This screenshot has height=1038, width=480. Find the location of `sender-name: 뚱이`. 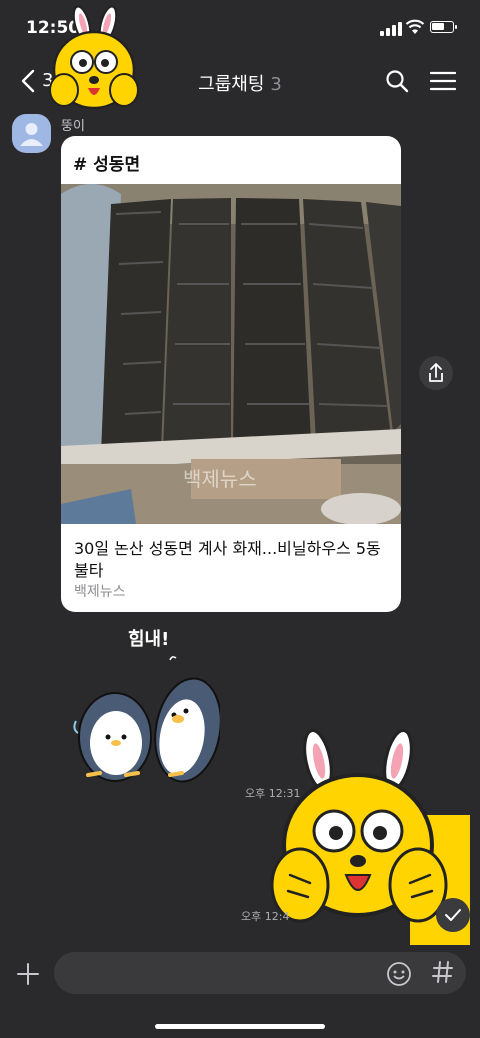

sender-name: 뚱이 is located at coordinates (73, 126).